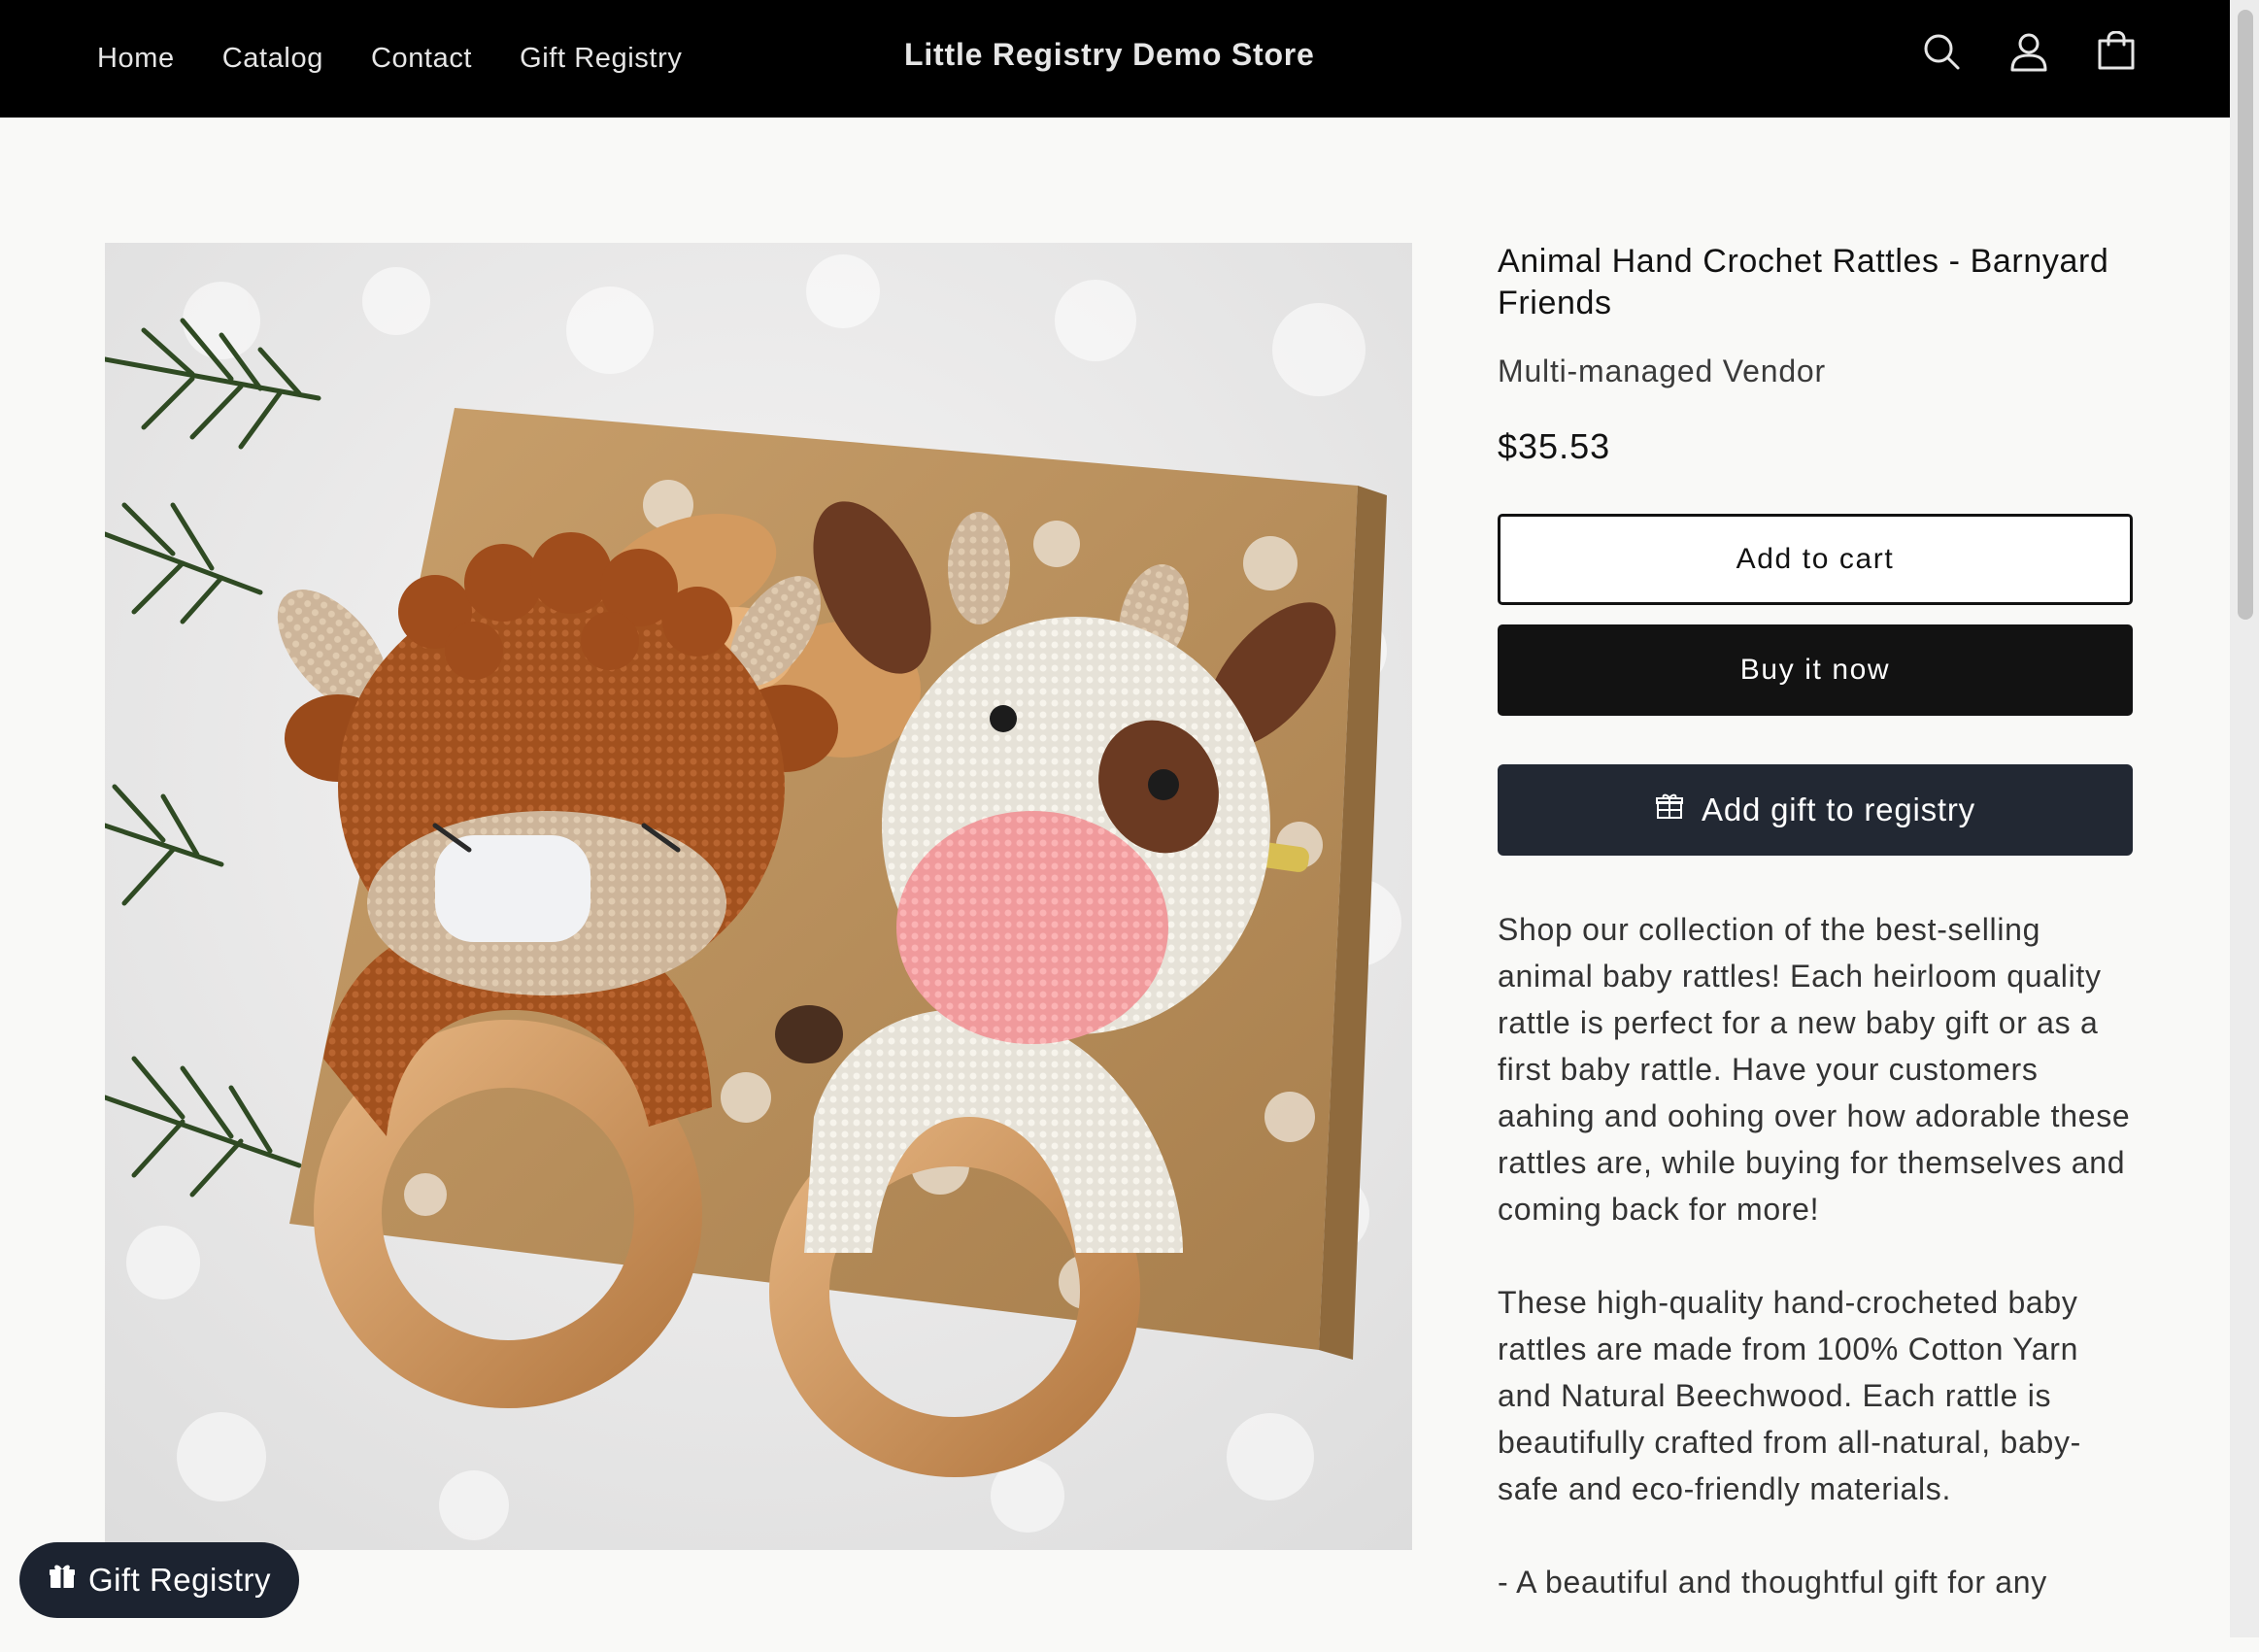 The width and height of the screenshot is (2259, 1652). Describe the element at coordinates (2245, 315) in the screenshot. I see `scrollbar-thumb` at that location.